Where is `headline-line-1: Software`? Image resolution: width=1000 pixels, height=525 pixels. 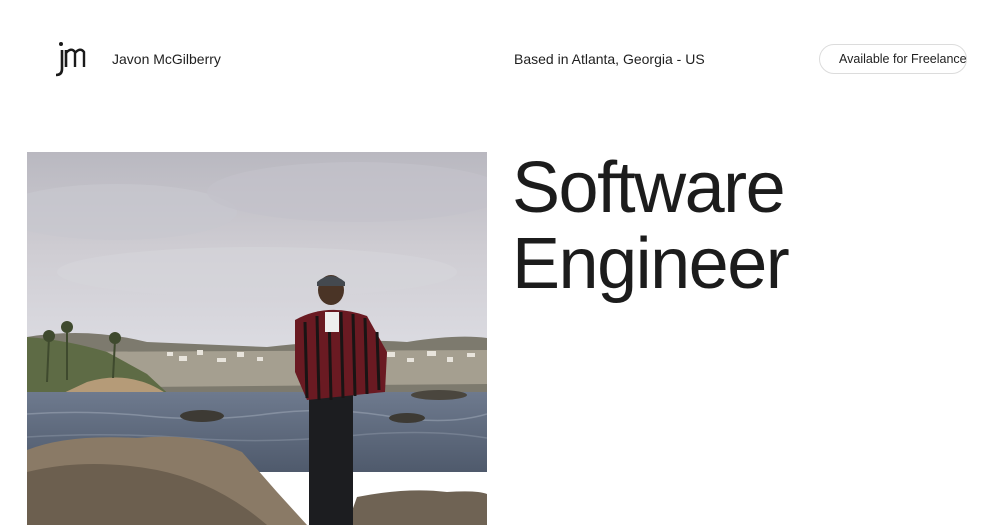 headline-line-1: Software is located at coordinates (649, 188).